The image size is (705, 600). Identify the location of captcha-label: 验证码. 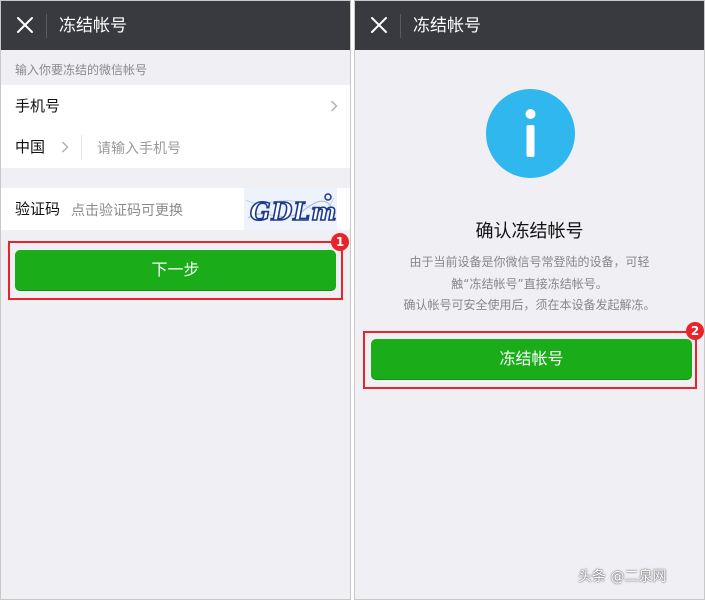
(38, 209).